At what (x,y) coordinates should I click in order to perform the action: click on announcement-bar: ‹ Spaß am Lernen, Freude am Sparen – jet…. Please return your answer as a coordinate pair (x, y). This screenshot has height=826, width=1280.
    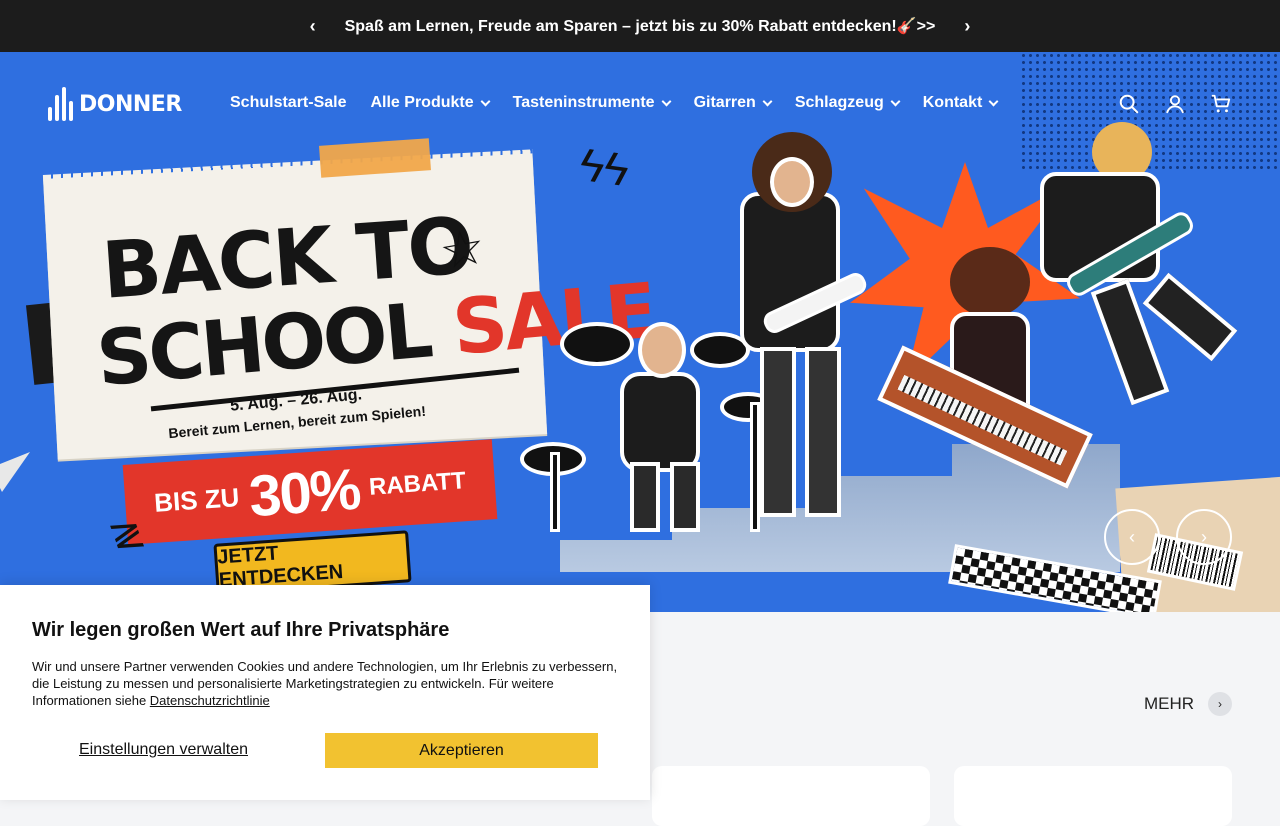
    Looking at the image, I should click on (640, 26).